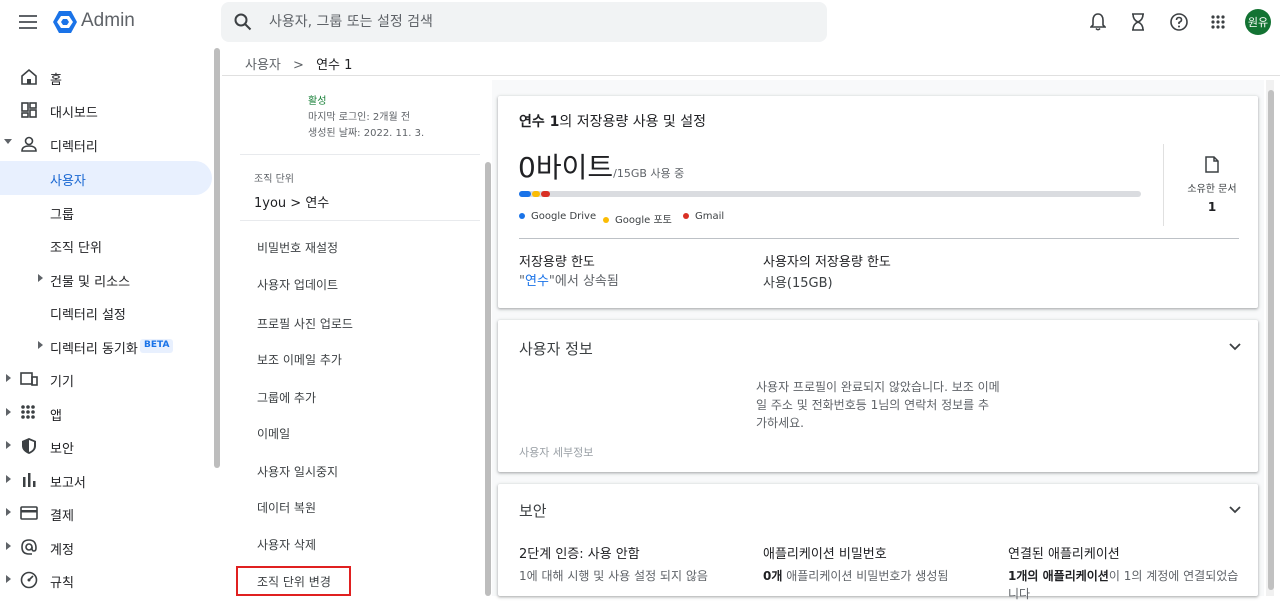  What do you see at coordinates (317, 101) in the screenshot?
I see `status-badge: 활성` at bounding box center [317, 101].